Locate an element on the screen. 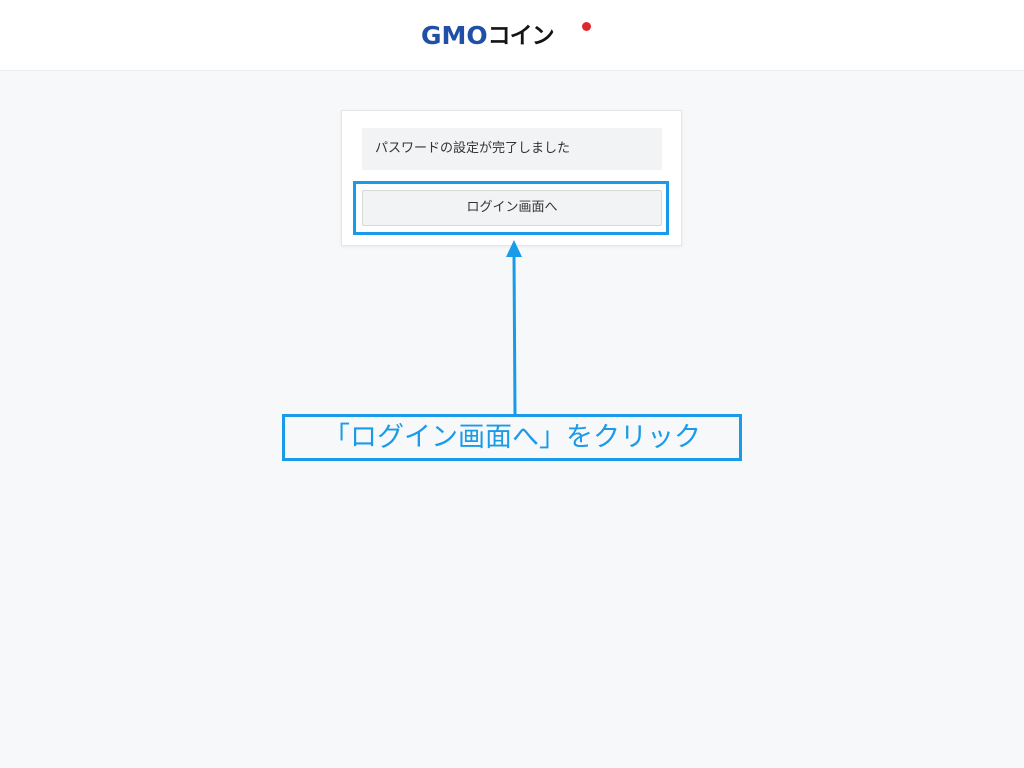  pointer-arrow-icon is located at coordinates (514, 327).